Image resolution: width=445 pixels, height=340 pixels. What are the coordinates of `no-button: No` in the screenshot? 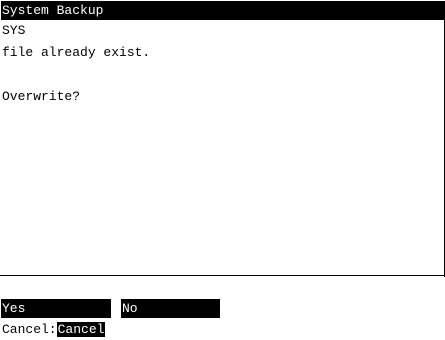 It's located at (170, 308).